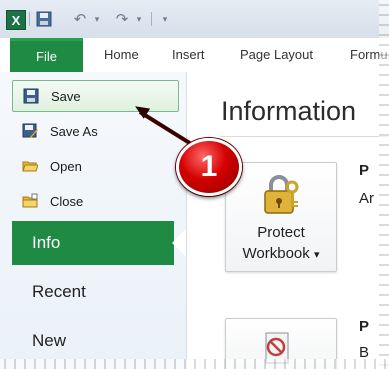 Image resolution: width=389 pixels, height=369 pixels. What do you see at coordinates (139, 19) in the screenshot?
I see `qat-redo-dropdown-icon: ▾` at bounding box center [139, 19].